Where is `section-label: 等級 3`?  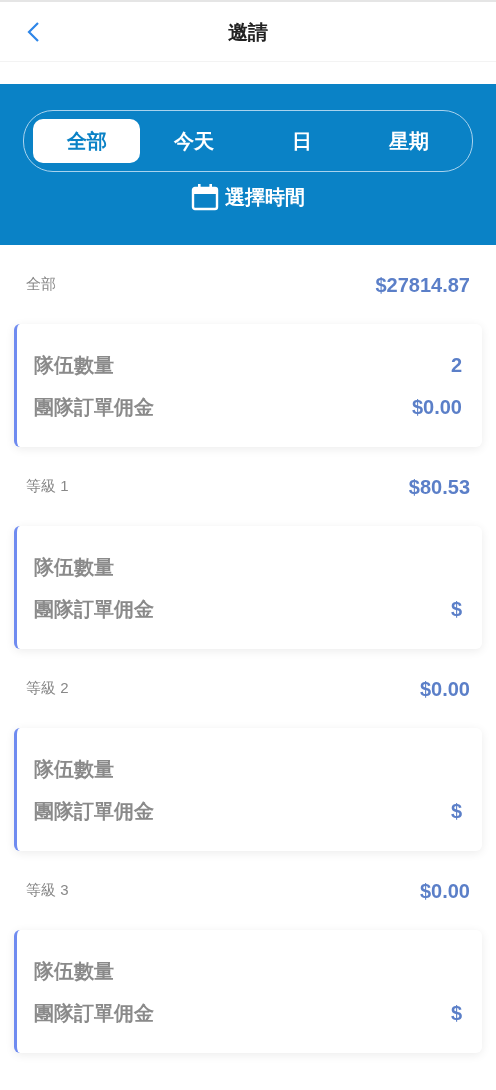
section-label: 等級 3 is located at coordinates (47, 890).